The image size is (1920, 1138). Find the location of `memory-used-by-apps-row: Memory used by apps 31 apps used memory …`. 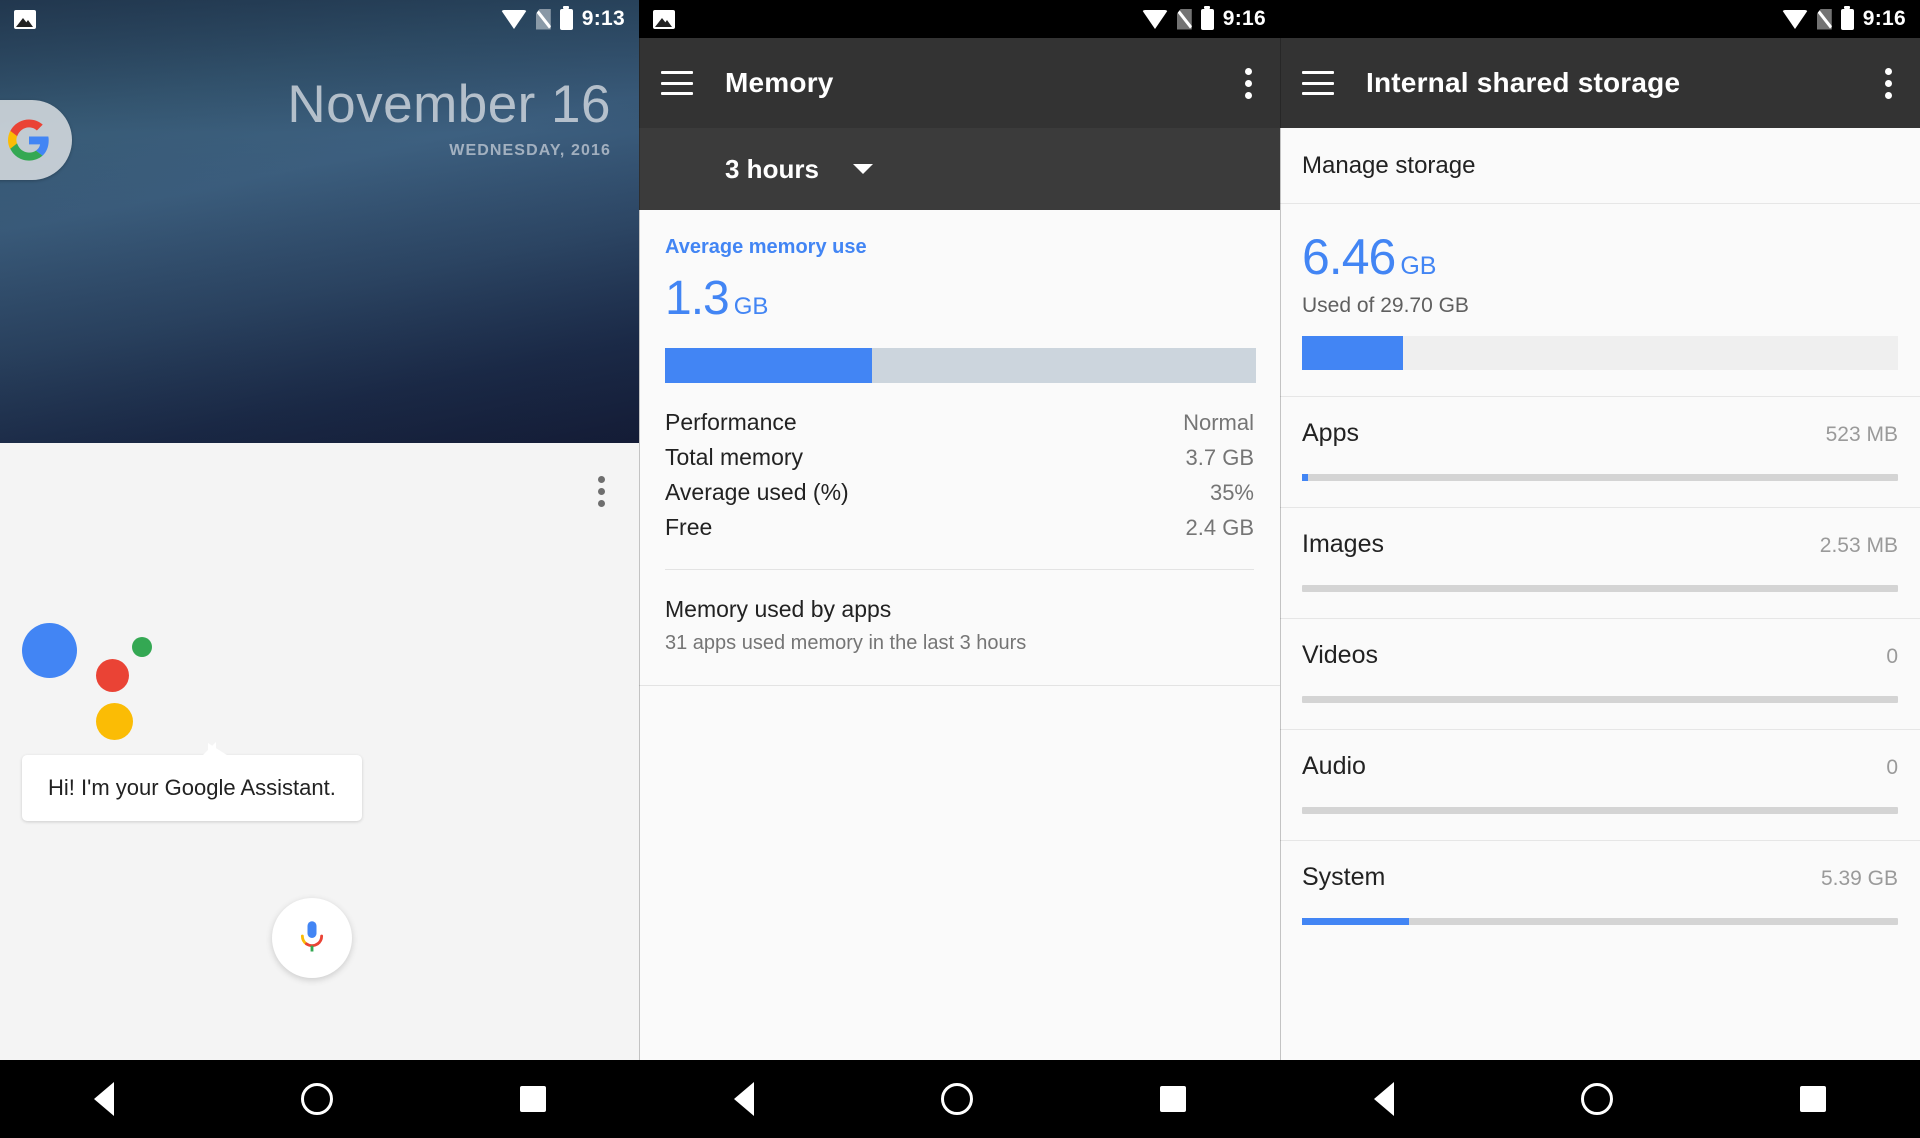

memory-used-by-apps-row: Memory used by apps 31 apps used memory … is located at coordinates (959, 627).